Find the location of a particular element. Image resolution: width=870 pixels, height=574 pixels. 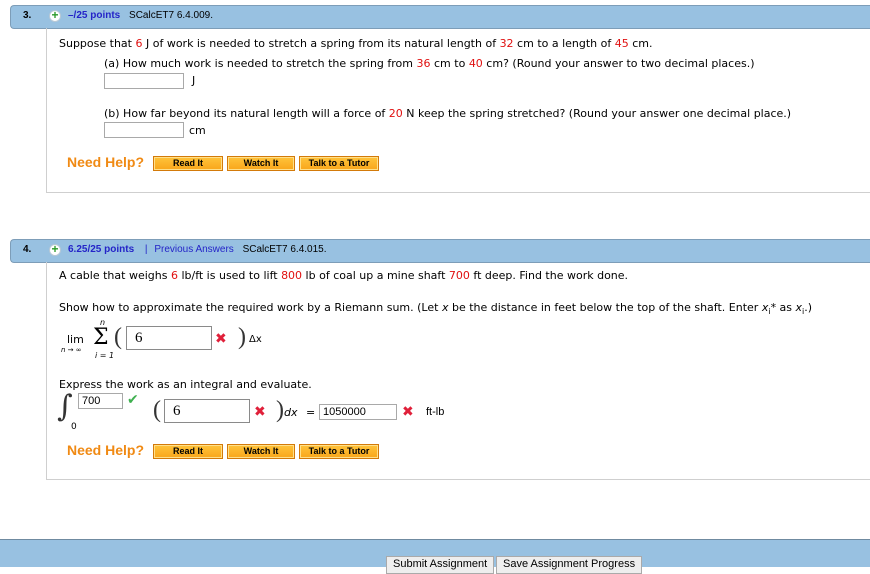

integral-sign: ∫ is located at coordinates (65, 406).